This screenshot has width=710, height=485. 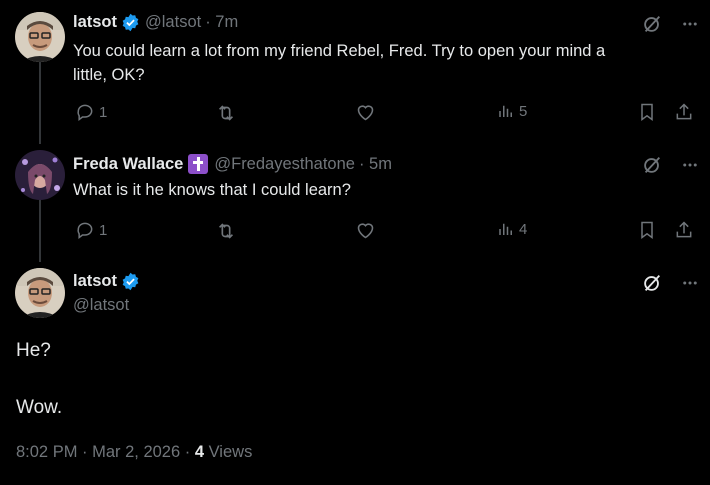 I want to click on view-count: 5, so click(x=523, y=111).